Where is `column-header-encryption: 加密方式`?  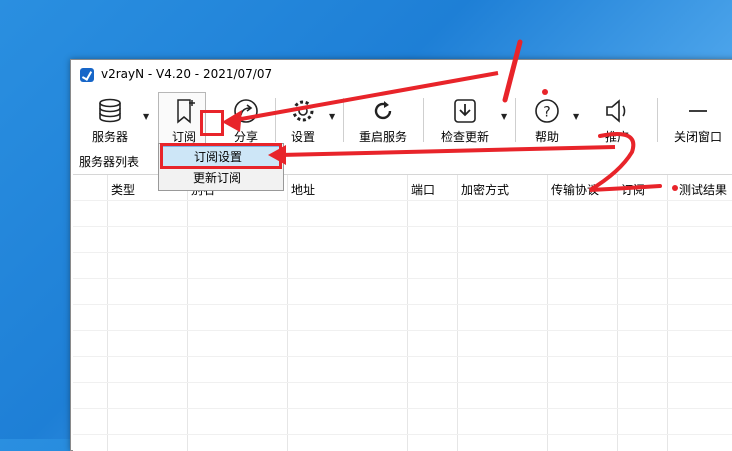 column-header-encryption: 加密方式 is located at coordinates (485, 189).